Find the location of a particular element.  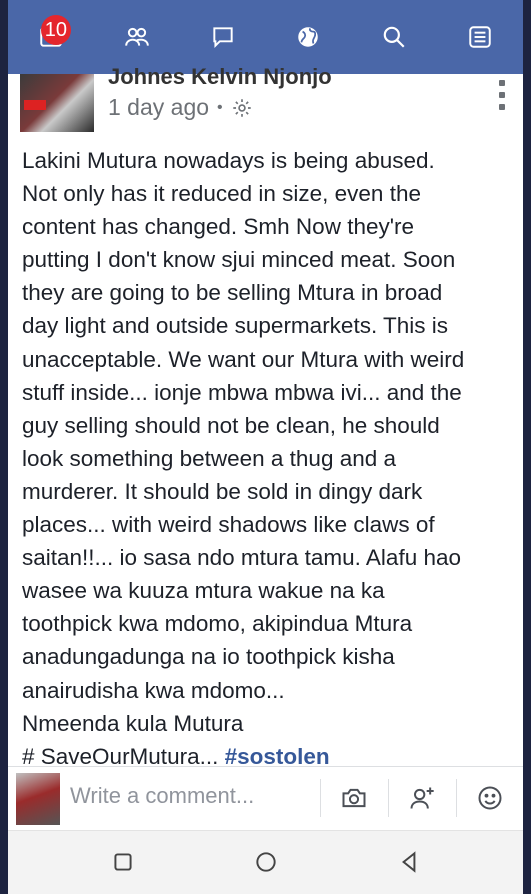

post-meta: 1 day ago • is located at coordinates (180, 107).